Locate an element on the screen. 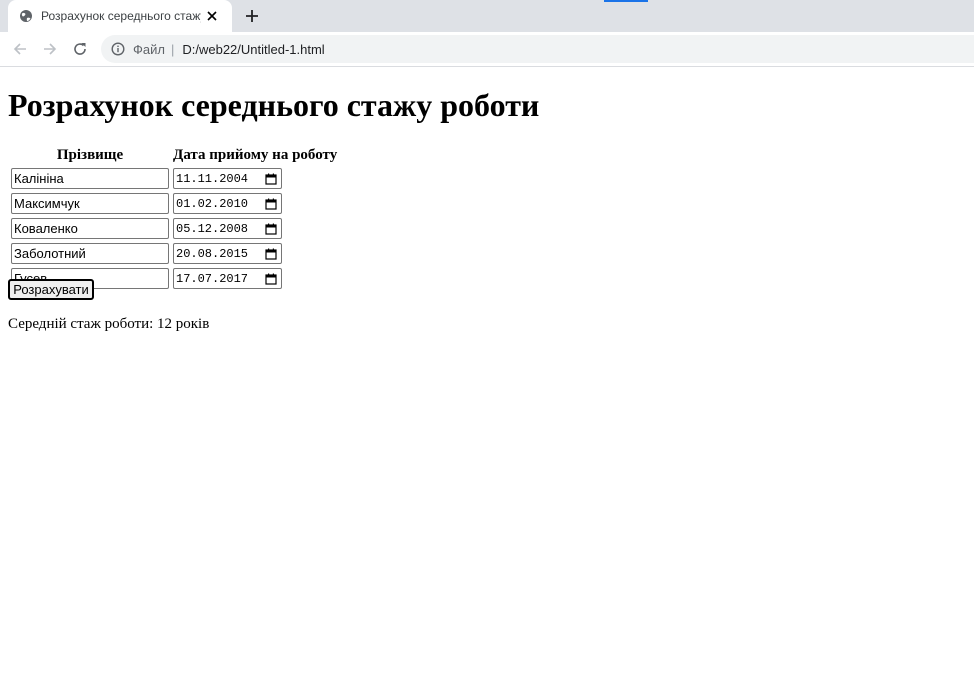  browser-toolbar: Файл | D:/web22/Untitled-1.html is located at coordinates (487, 49).